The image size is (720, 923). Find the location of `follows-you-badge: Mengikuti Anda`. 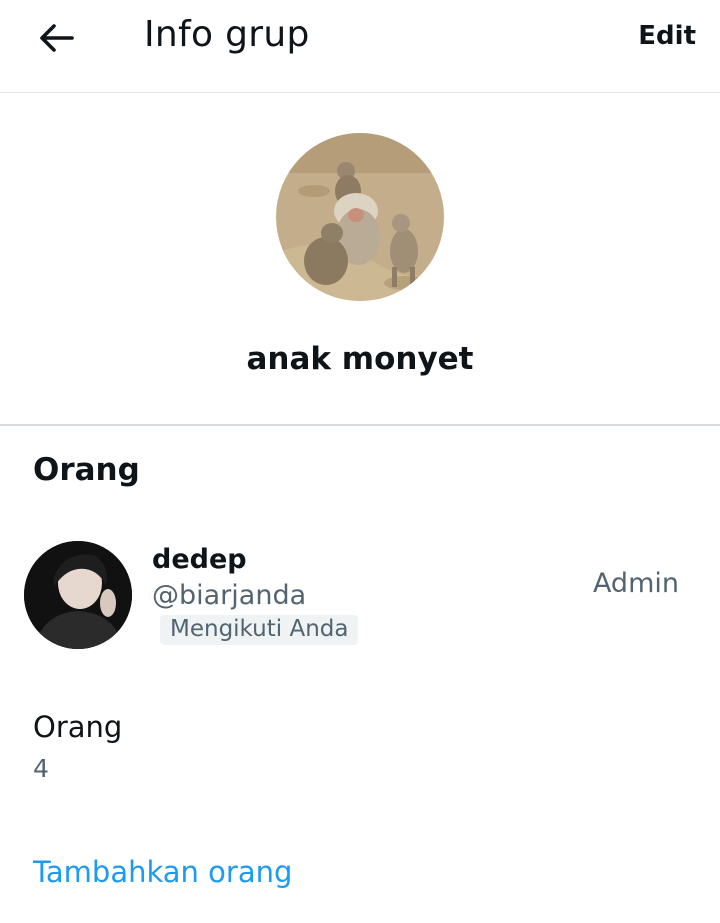

follows-you-badge: Mengikuti Anda is located at coordinates (259, 630).